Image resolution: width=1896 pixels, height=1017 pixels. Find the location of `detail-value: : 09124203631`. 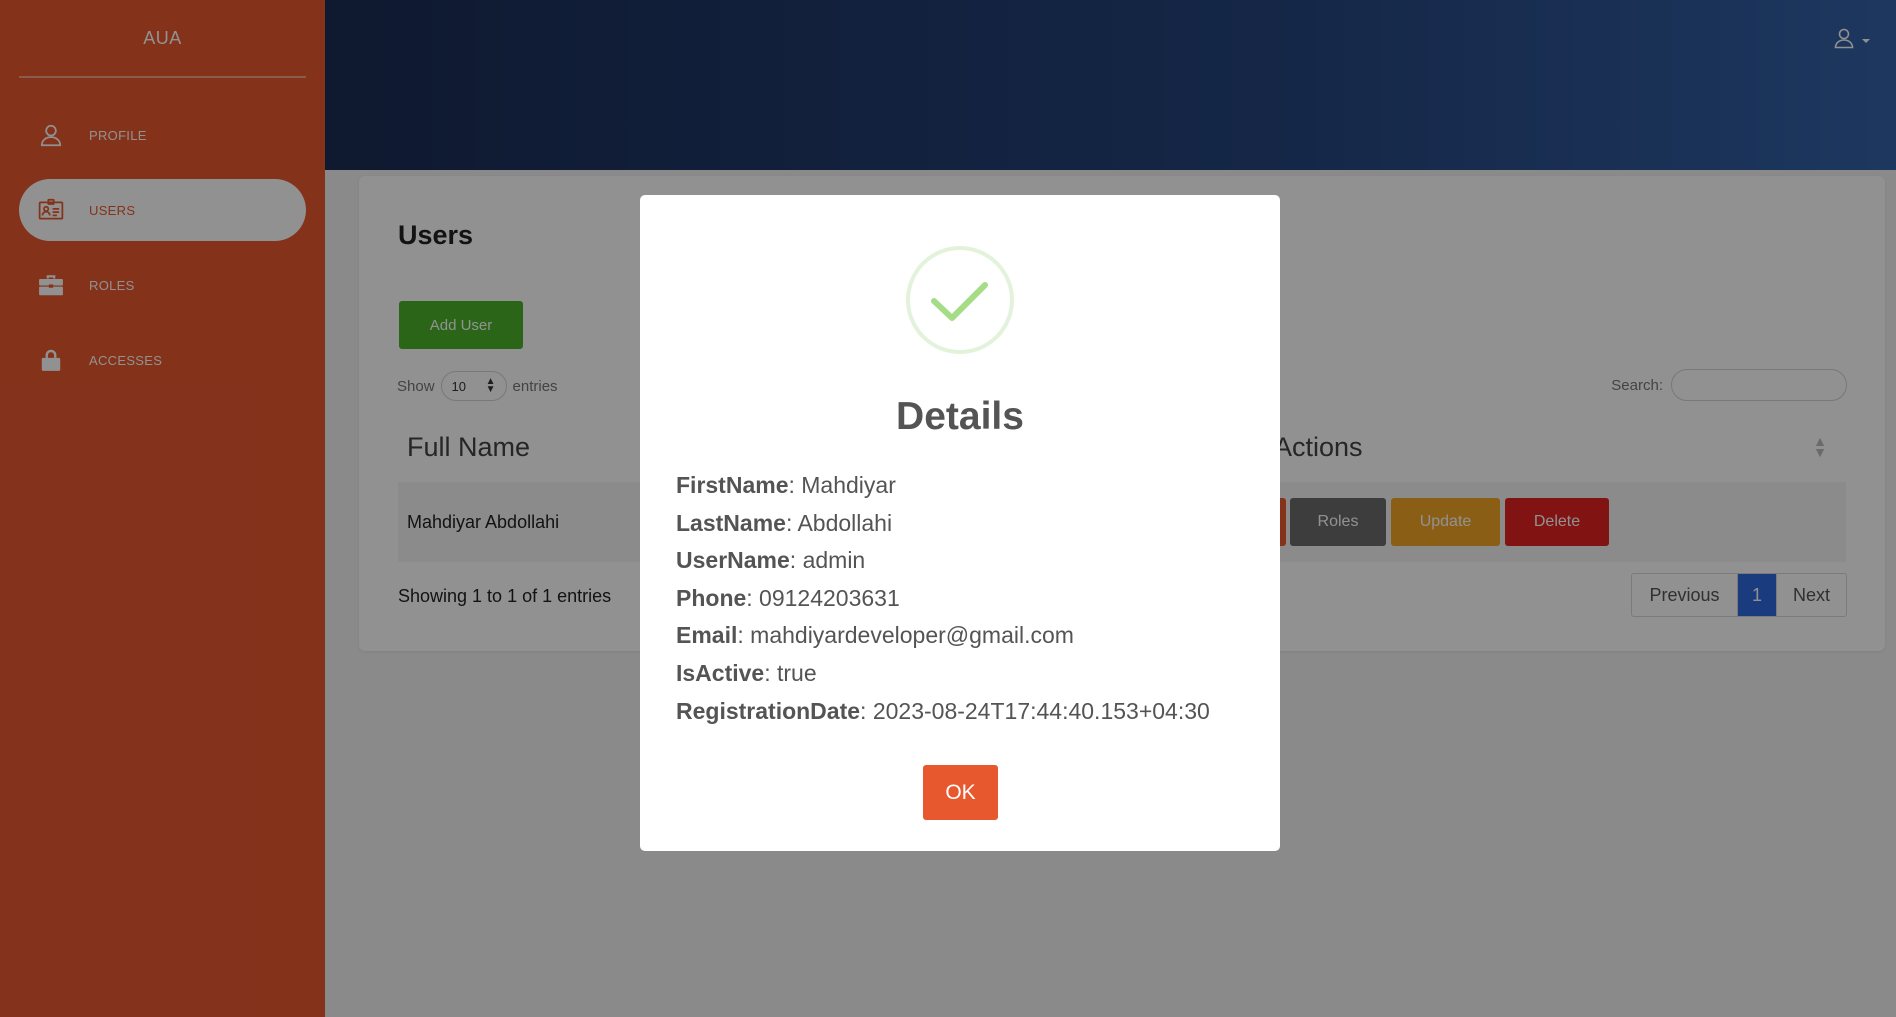

detail-value: : 09124203631 is located at coordinates (823, 597).